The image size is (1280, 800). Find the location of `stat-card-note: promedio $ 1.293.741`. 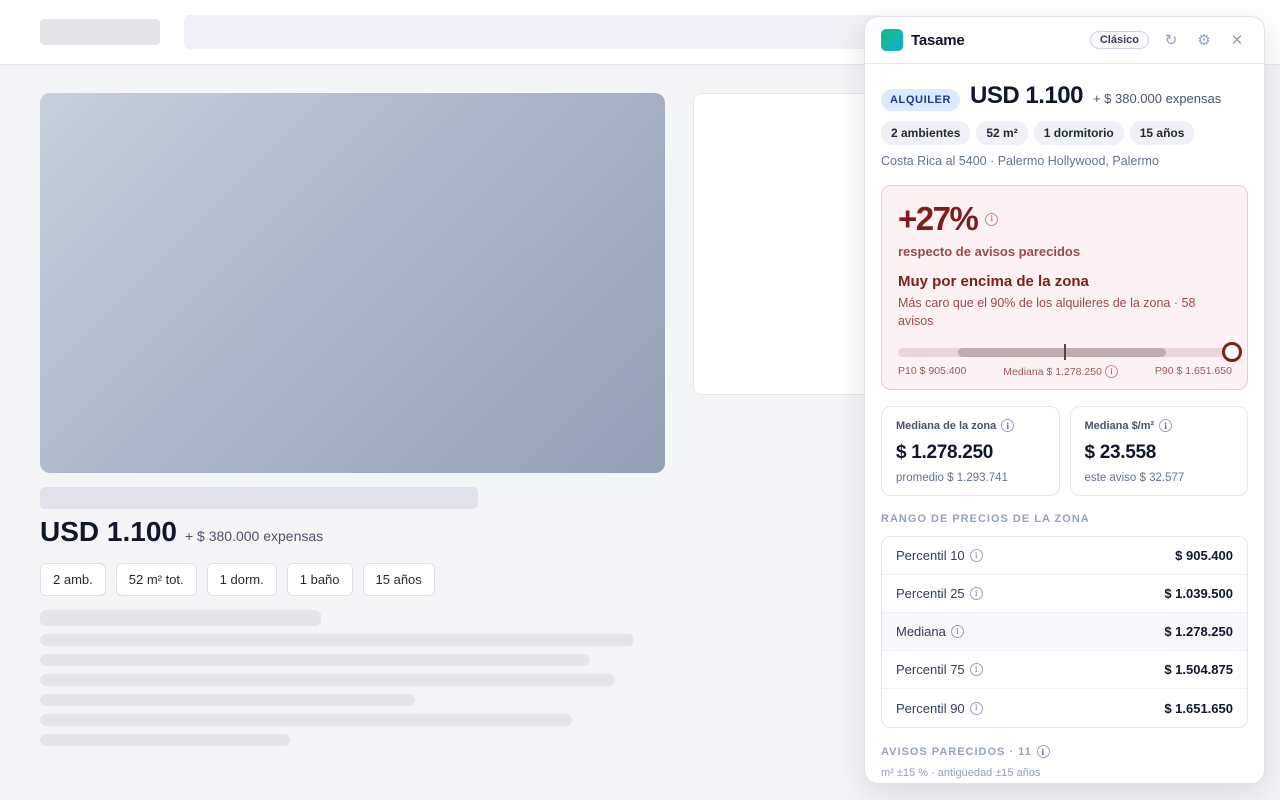

stat-card-note: promedio $ 1.293.741 is located at coordinates (952, 478).